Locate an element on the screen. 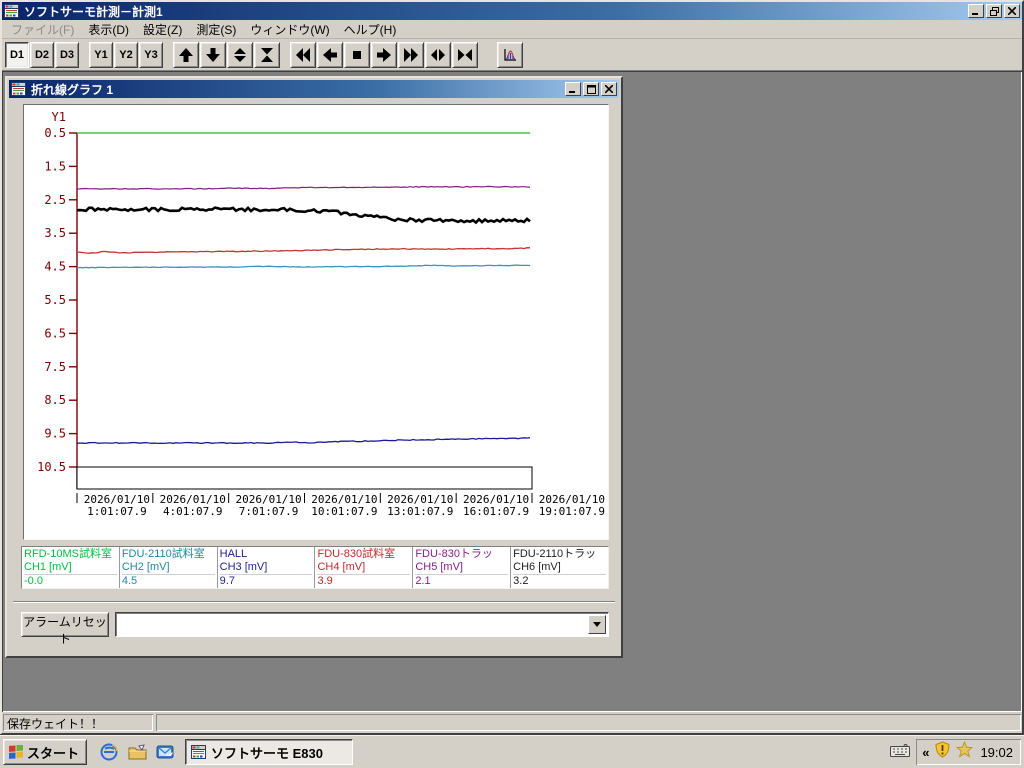 This screenshot has width=1024, height=768. start-button-label: スタート is located at coordinates (53, 753).